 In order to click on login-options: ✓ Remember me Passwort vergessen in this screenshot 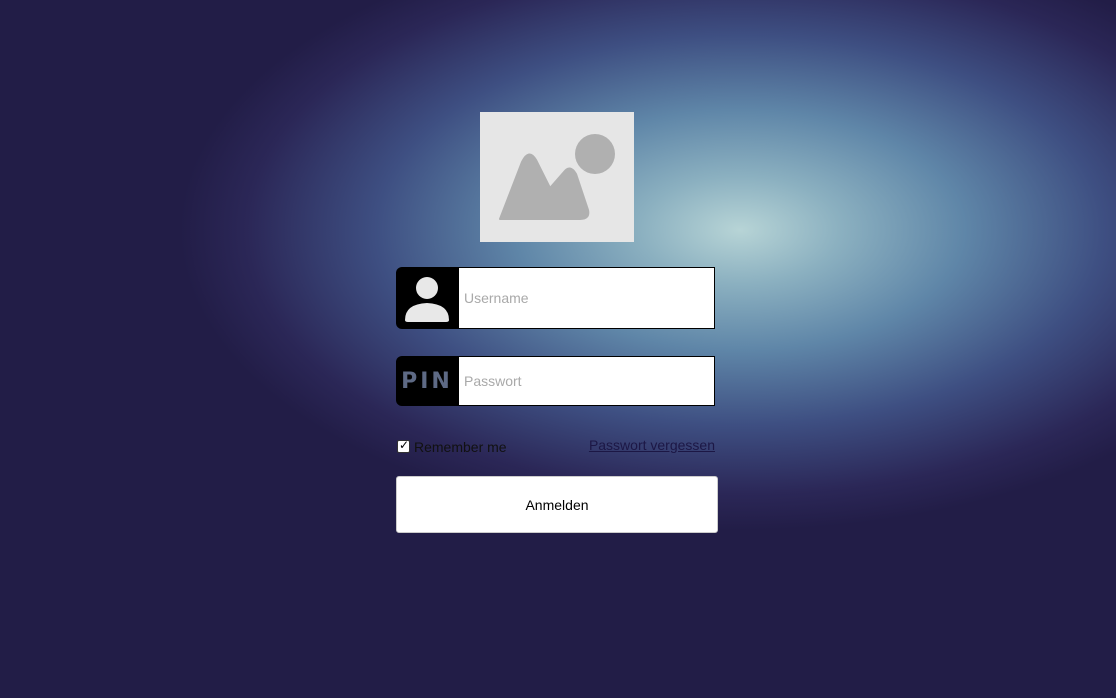, I will do `click(555, 447)`.